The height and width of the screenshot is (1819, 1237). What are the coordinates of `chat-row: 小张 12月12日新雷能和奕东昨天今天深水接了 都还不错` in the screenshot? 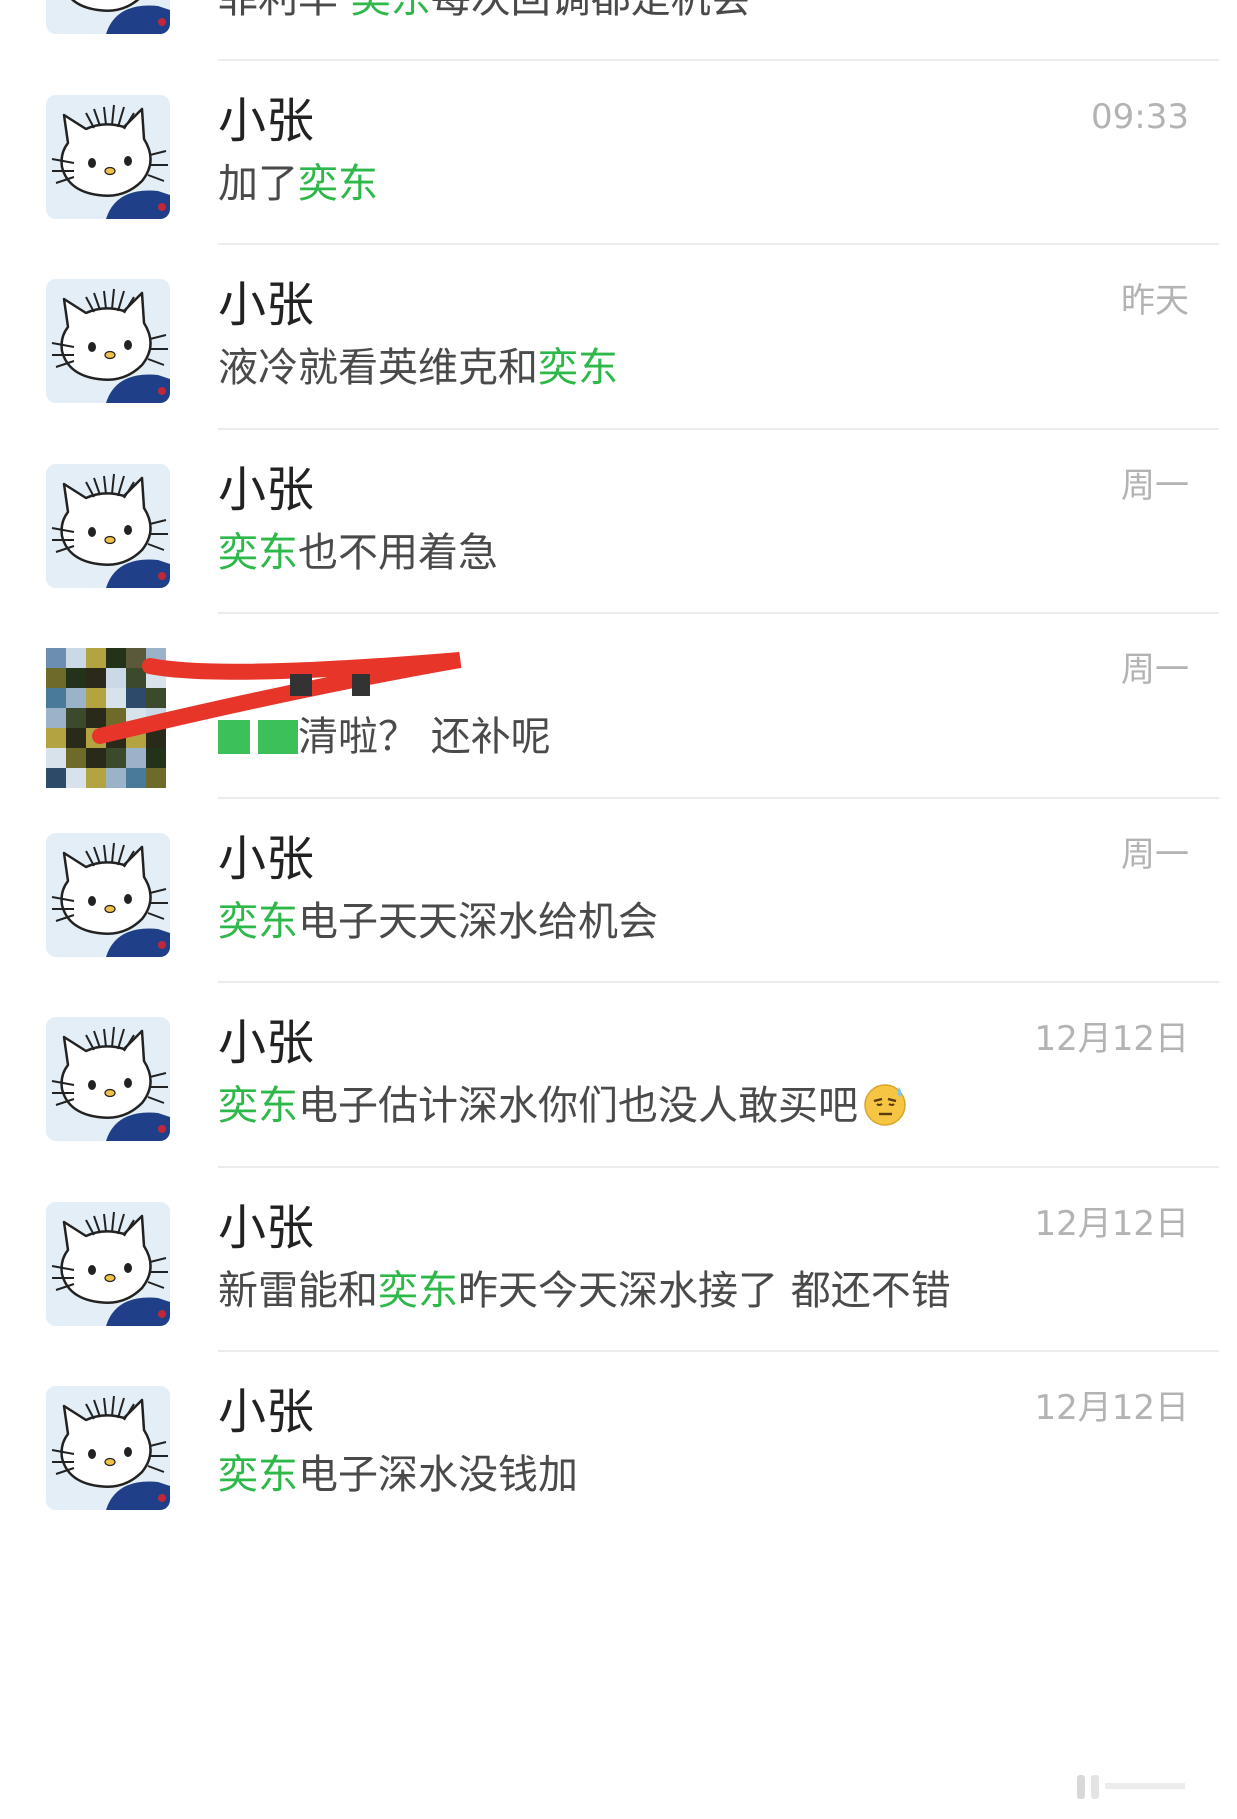 It's located at (618, 1271).